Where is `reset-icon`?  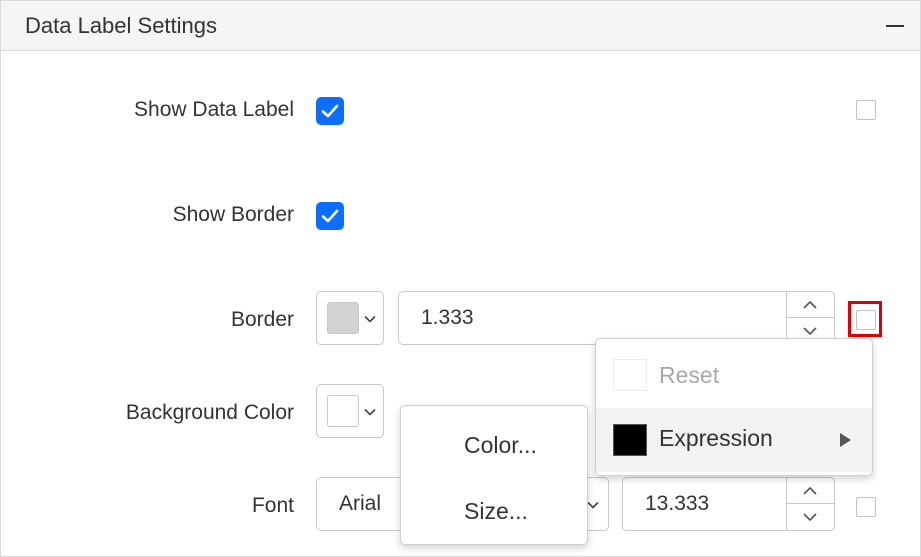 reset-icon is located at coordinates (630, 375).